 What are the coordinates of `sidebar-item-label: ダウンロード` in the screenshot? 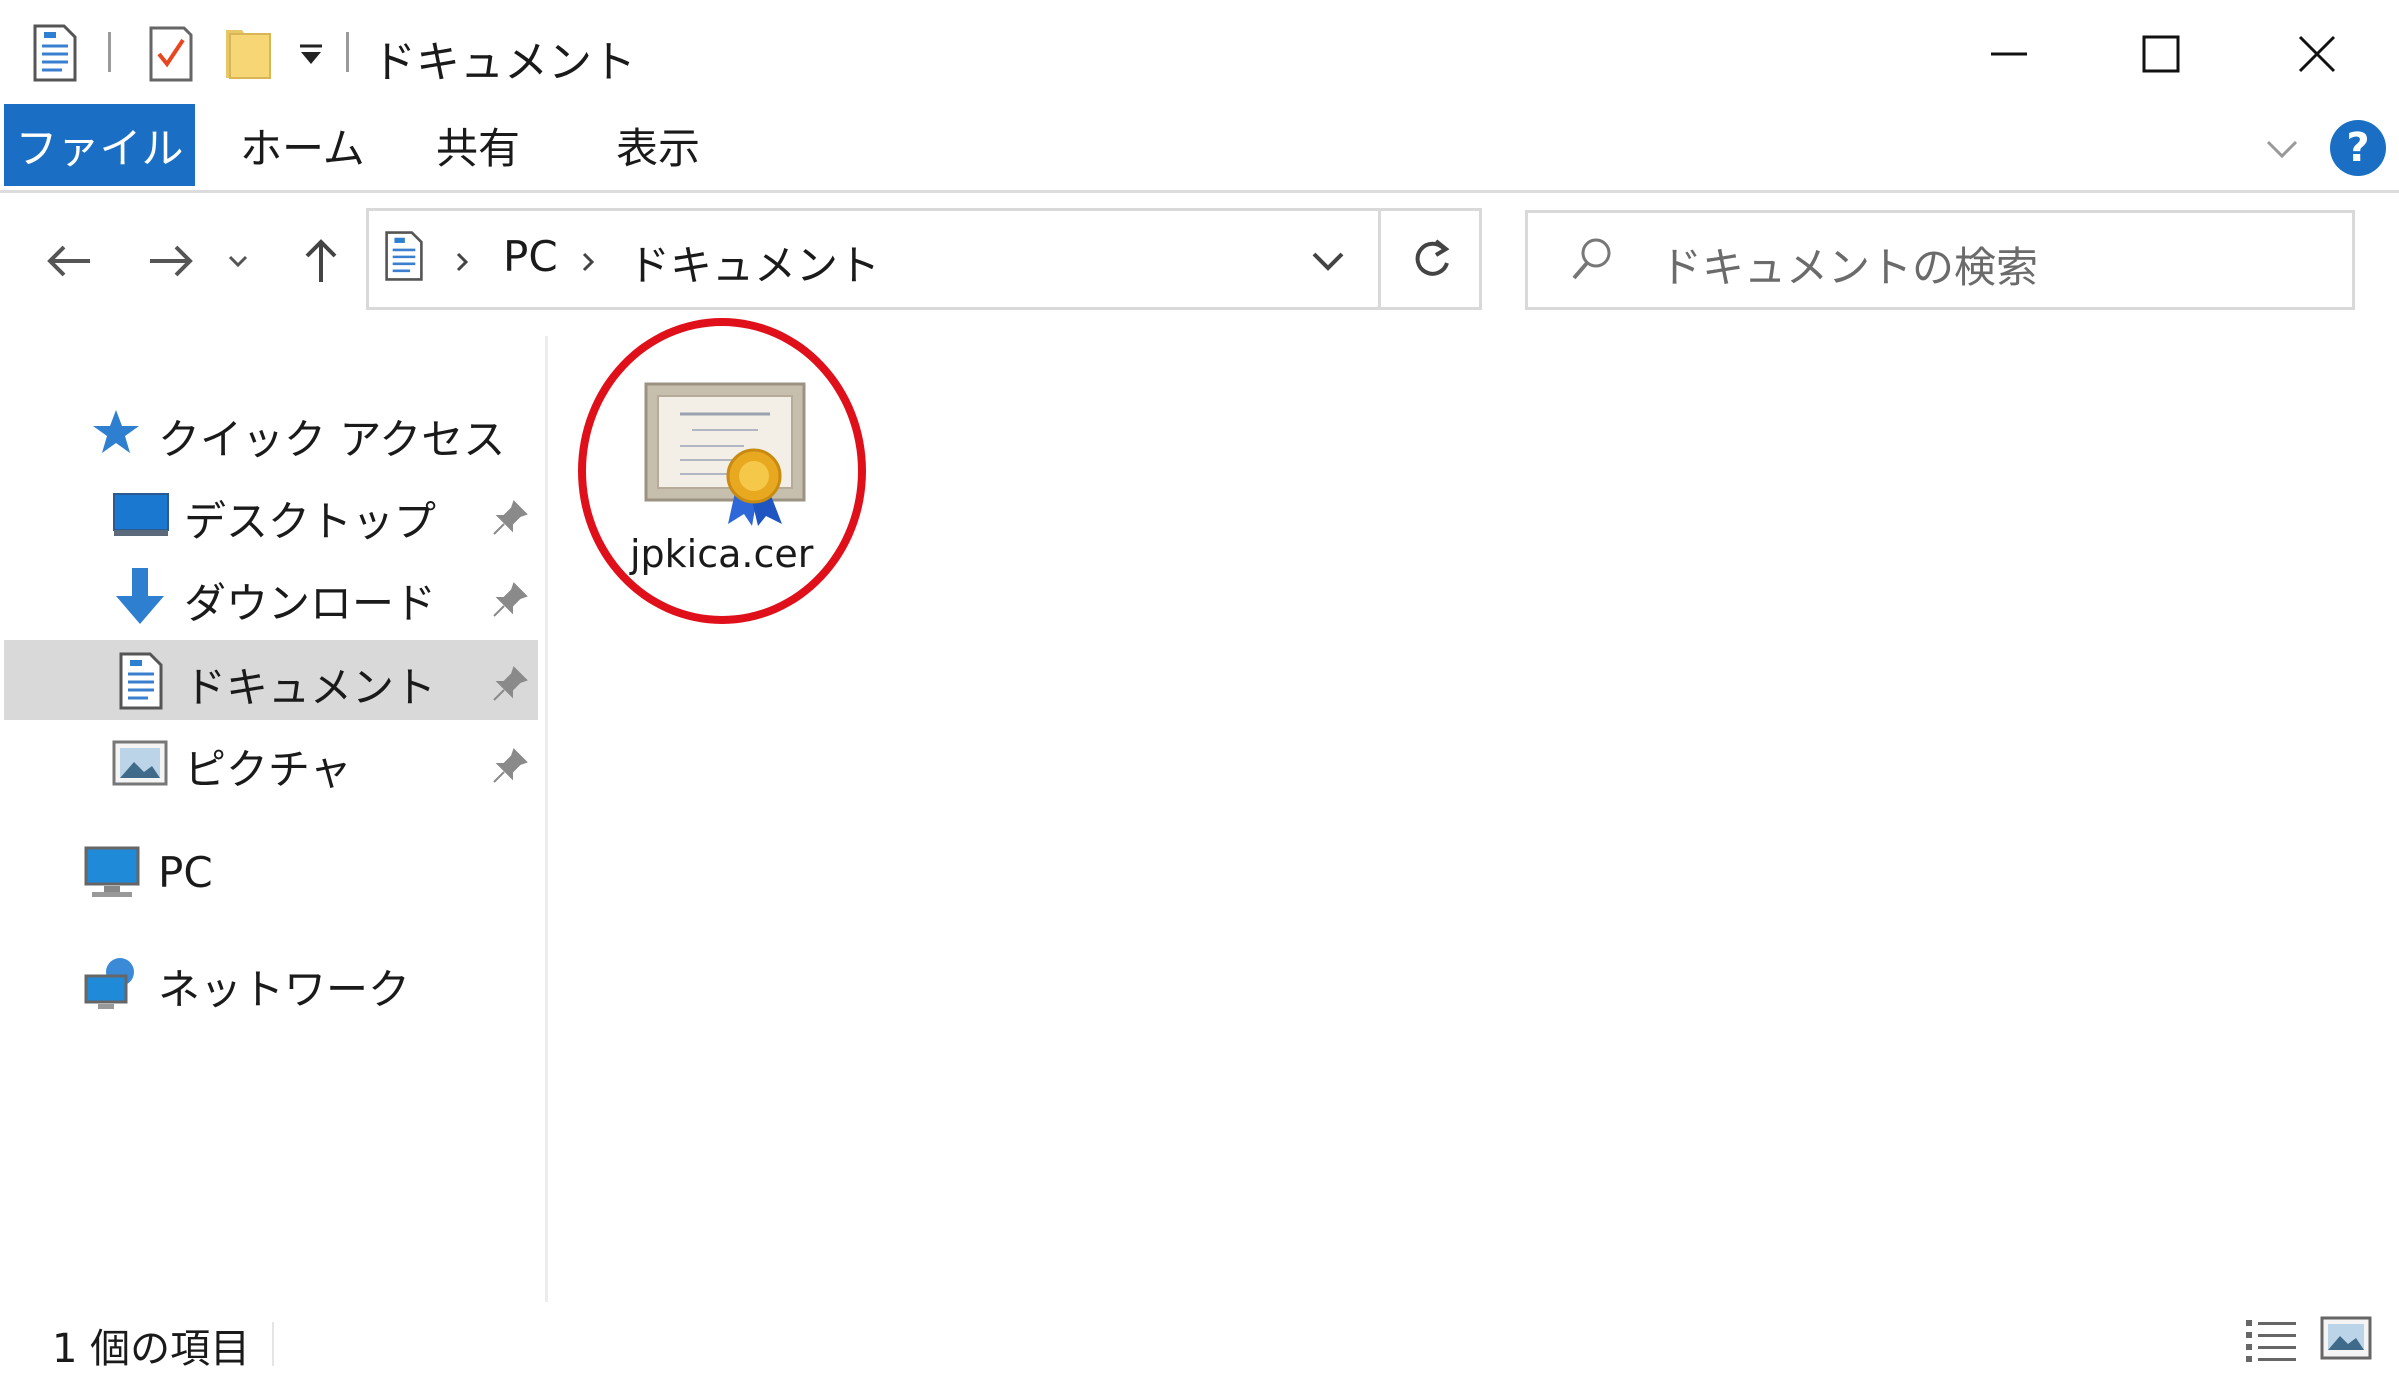 It's located at (310, 603).